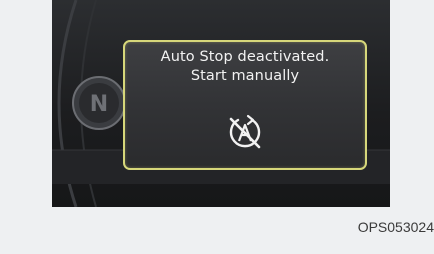 The image size is (434, 254). Describe the element at coordinates (395, 227) in the screenshot. I see `figure-code: OPS053024` at that location.